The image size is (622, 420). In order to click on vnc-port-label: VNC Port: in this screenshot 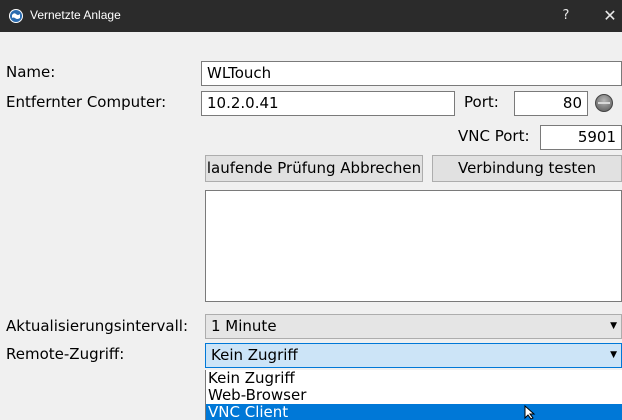, I will do `click(494, 136)`.